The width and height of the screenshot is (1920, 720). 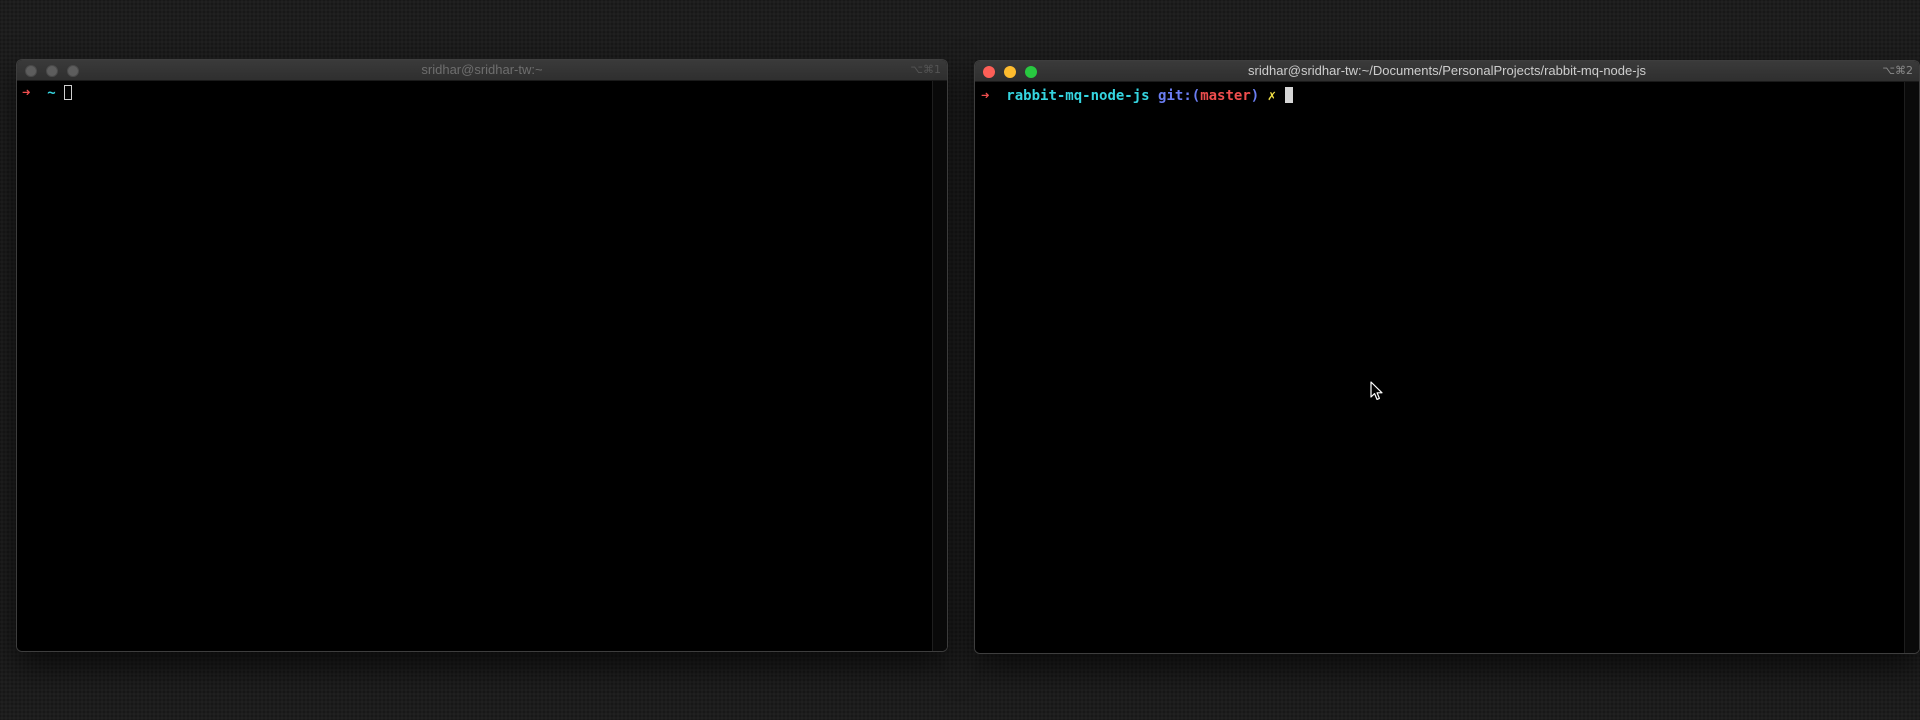 What do you see at coordinates (1225, 96) in the screenshot?
I see `git-branch: master` at bounding box center [1225, 96].